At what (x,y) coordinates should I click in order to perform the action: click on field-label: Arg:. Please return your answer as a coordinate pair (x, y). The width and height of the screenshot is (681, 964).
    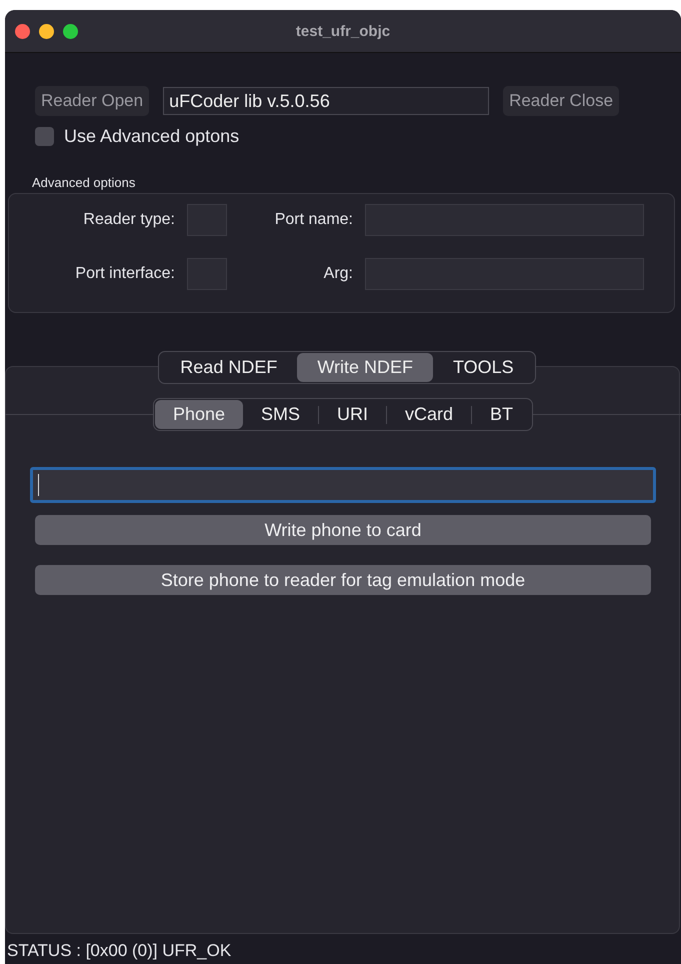
    Looking at the image, I should click on (338, 274).